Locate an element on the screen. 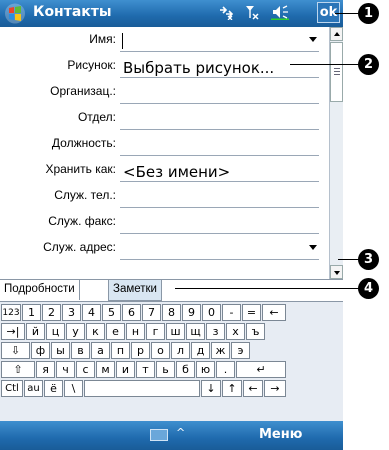  work-phone-field is located at coordinates (219, 197).